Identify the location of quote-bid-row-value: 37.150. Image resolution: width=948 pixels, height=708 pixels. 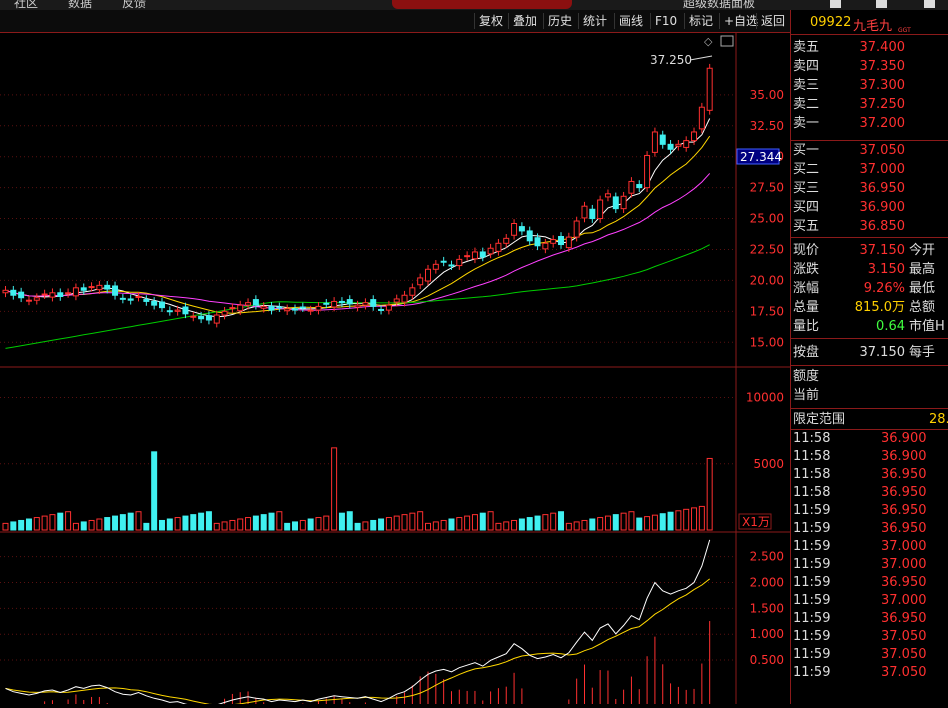
(882, 352).